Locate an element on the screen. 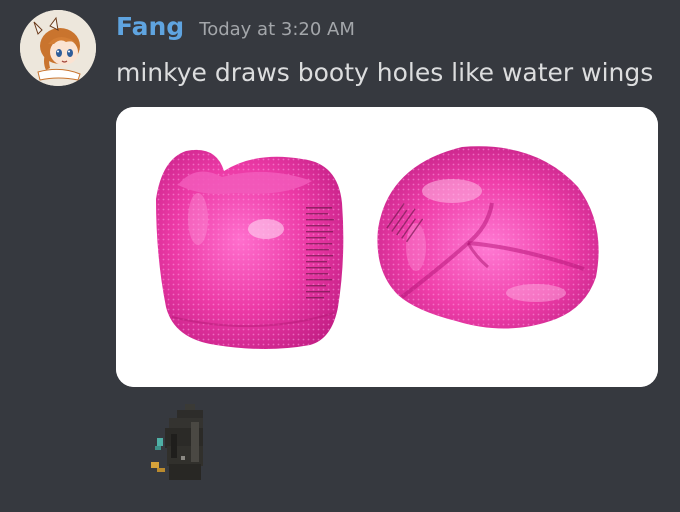  pixel-sticker-icon is located at coordinates (177, 442).